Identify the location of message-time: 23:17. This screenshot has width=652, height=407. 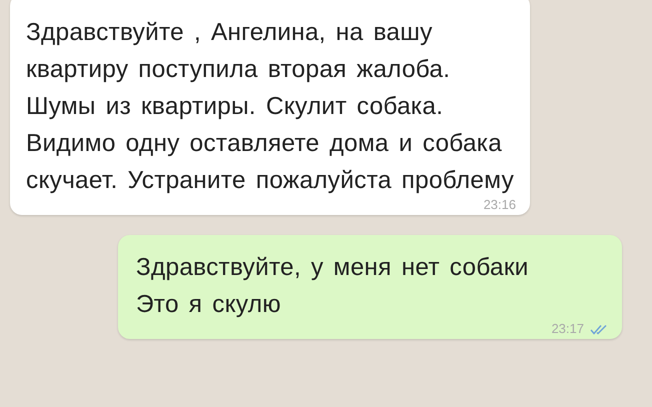
(567, 329).